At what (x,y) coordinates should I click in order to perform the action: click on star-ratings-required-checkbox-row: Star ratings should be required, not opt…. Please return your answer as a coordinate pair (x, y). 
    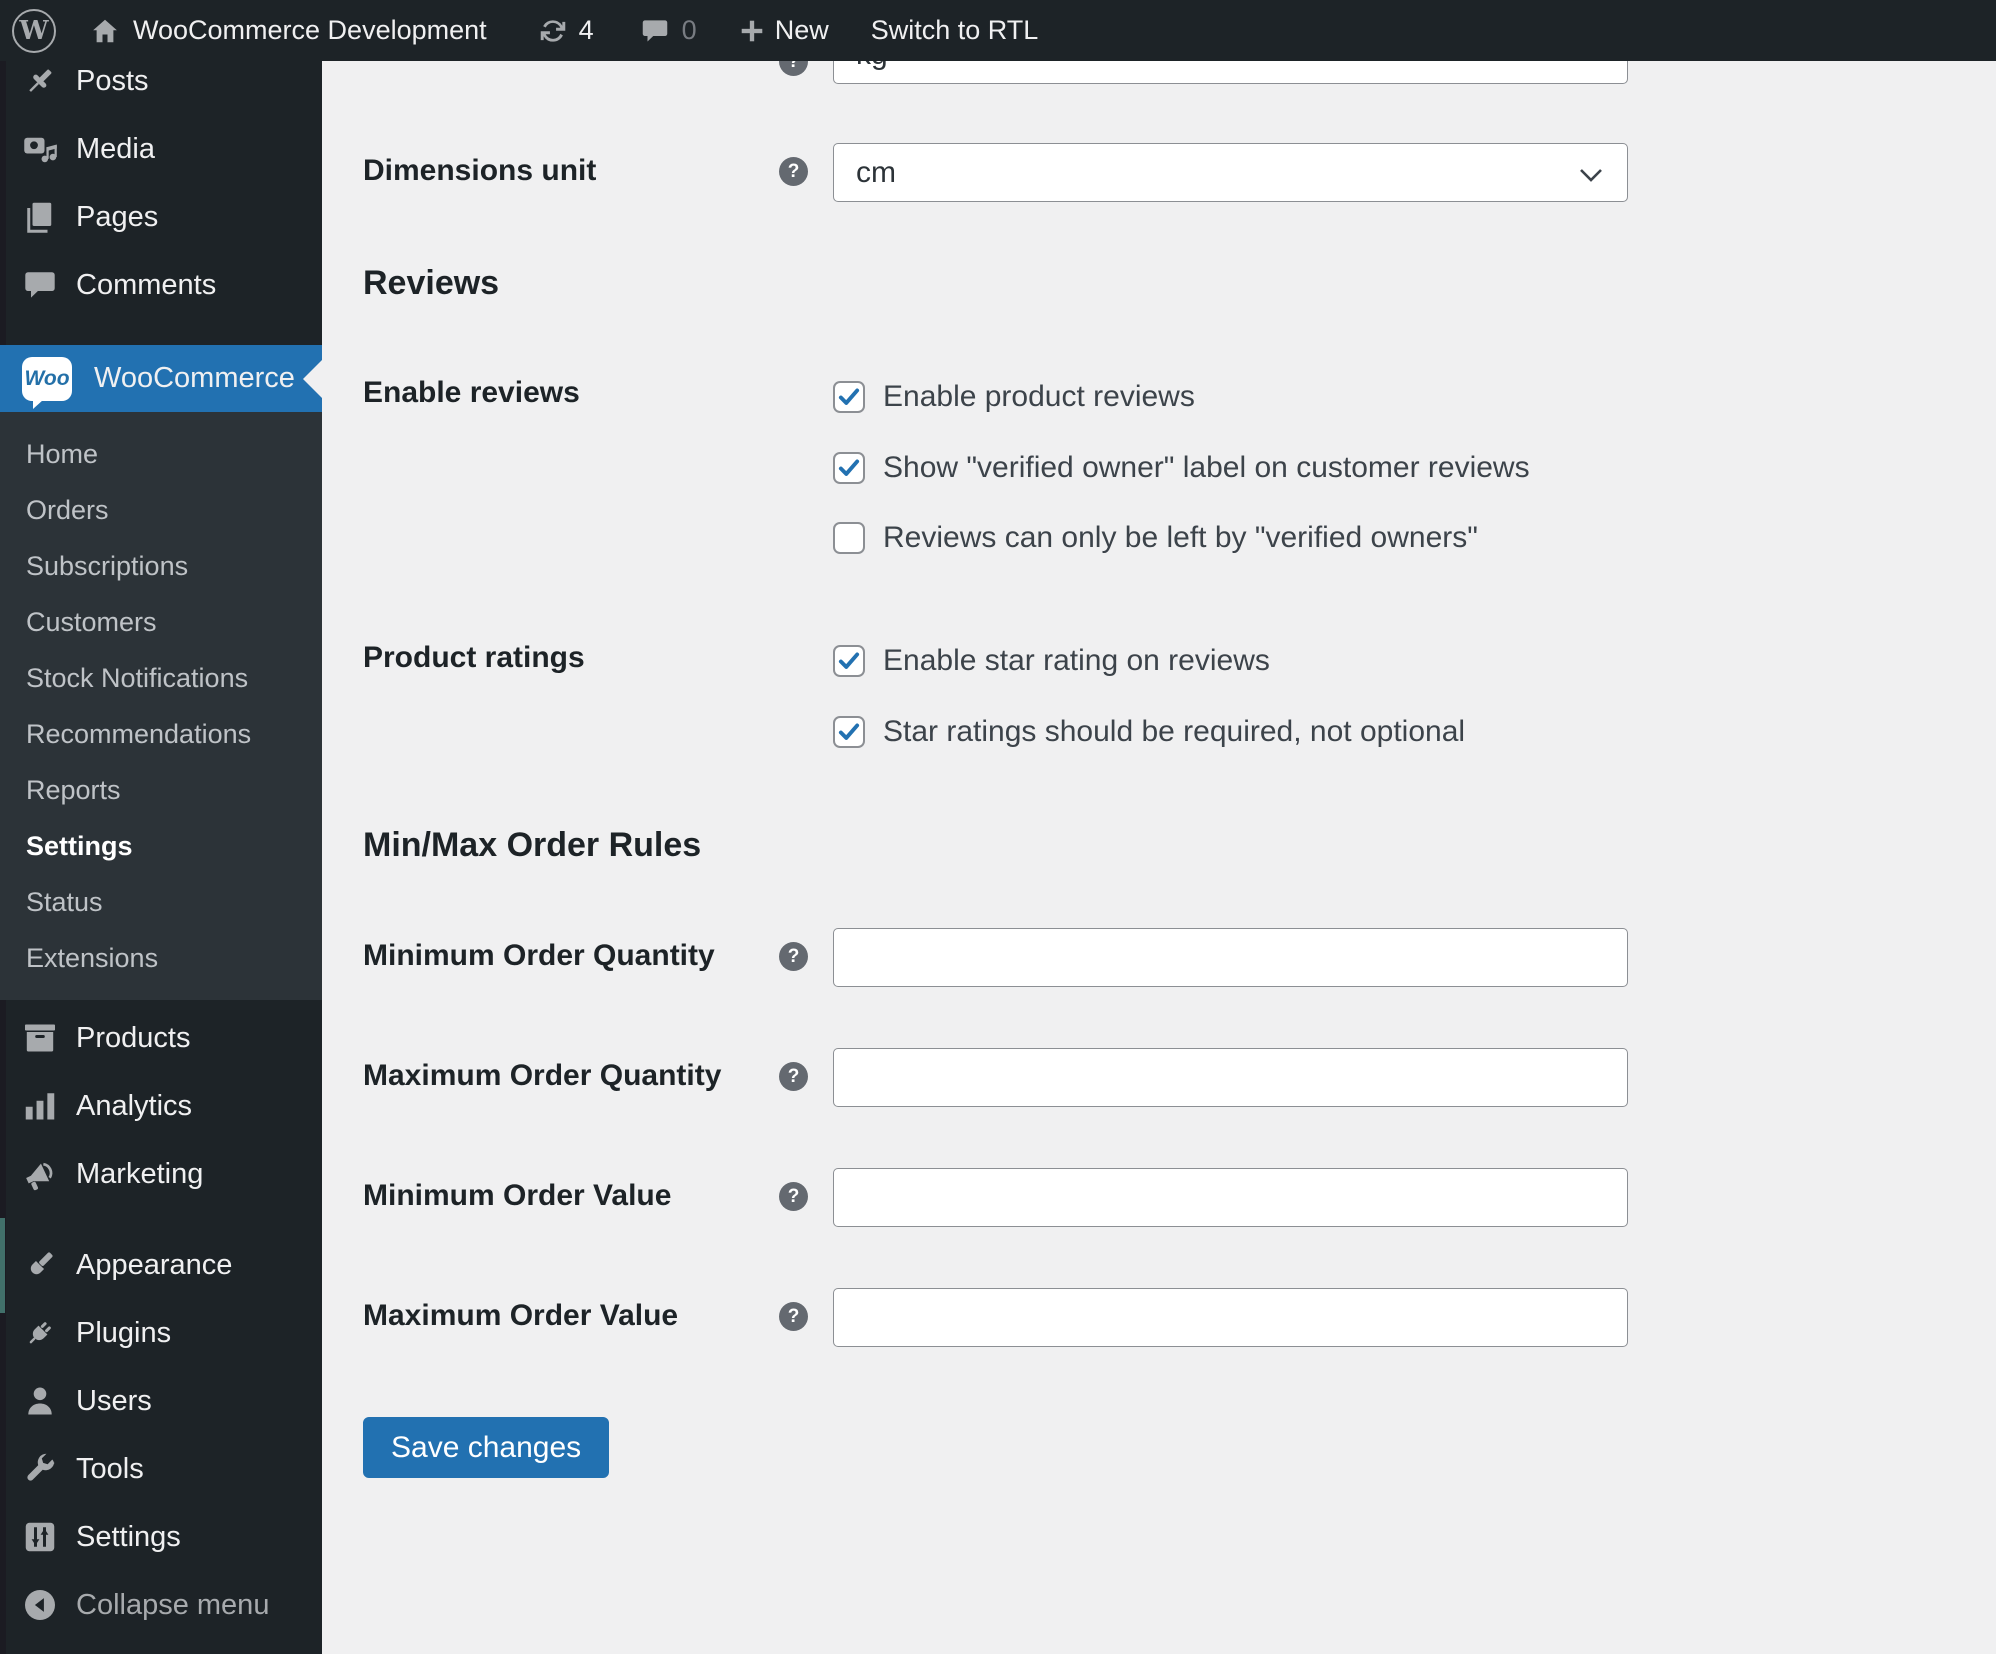
    Looking at the image, I should click on (1149, 732).